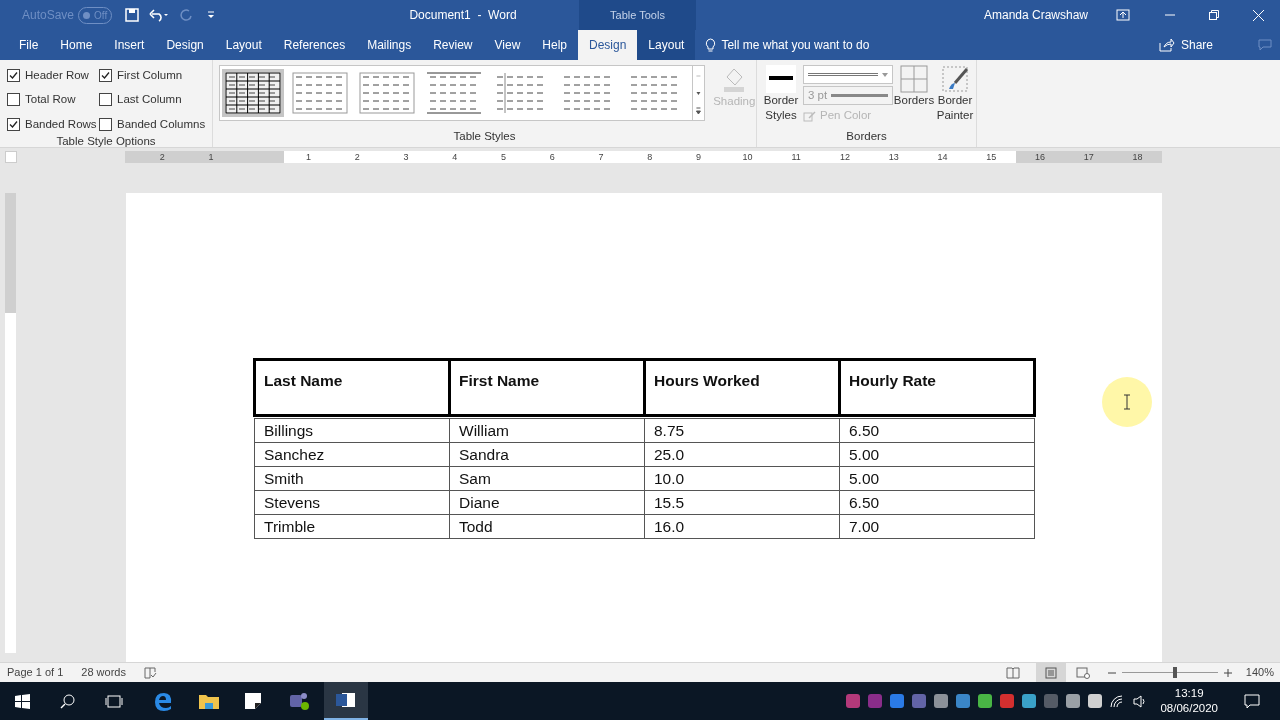 The height and width of the screenshot is (720, 1280). What do you see at coordinates (1123, 15) in the screenshot?
I see `ribbon-display-icon` at bounding box center [1123, 15].